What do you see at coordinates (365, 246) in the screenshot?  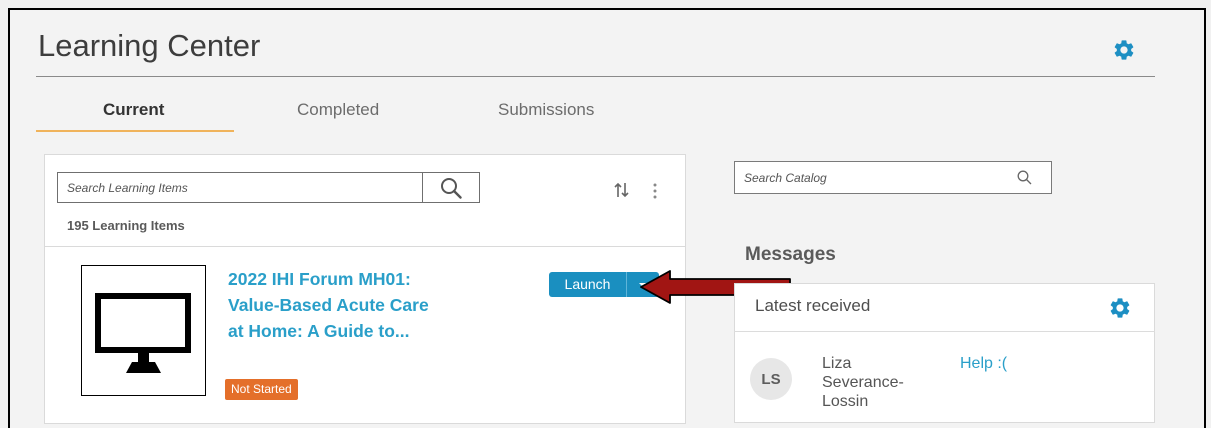 I see `panel-divider` at bounding box center [365, 246].